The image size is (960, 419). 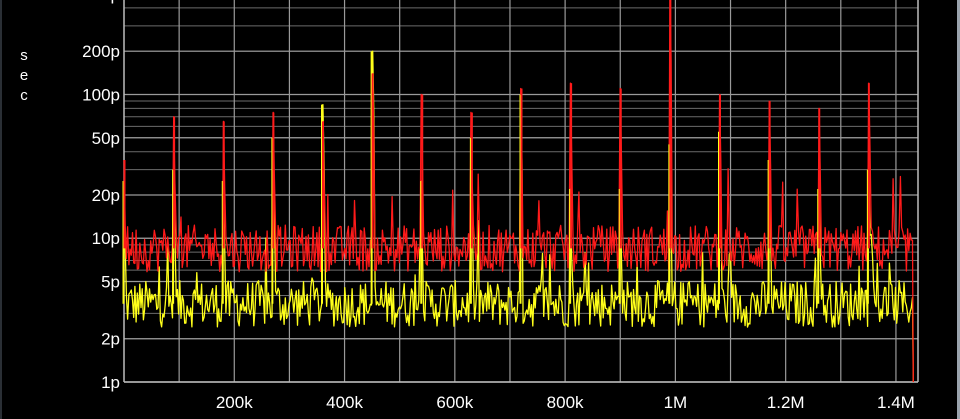 What do you see at coordinates (786, 402) in the screenshot?
I see `x-tick-label: 1.2M` at bounding box center [786, 402].